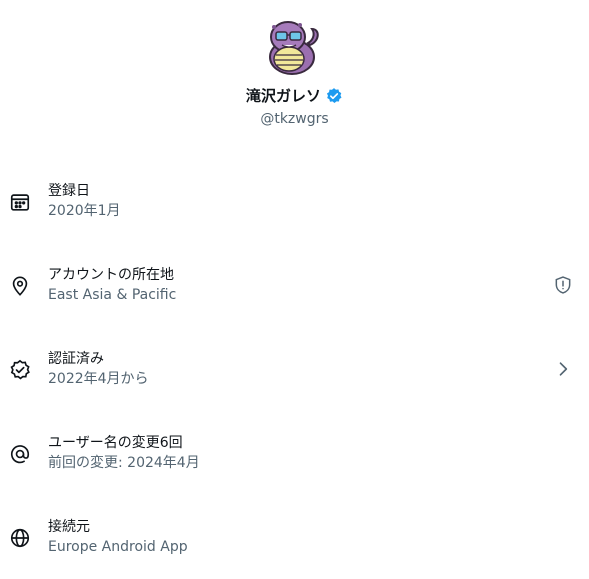 Image resolution: width=589 pixels, height=579 pixels. What do you see at coordinates (98, 379) in the screenshot?
I see `verified-since: 2022年4月から` at bounding box center [98, 379].